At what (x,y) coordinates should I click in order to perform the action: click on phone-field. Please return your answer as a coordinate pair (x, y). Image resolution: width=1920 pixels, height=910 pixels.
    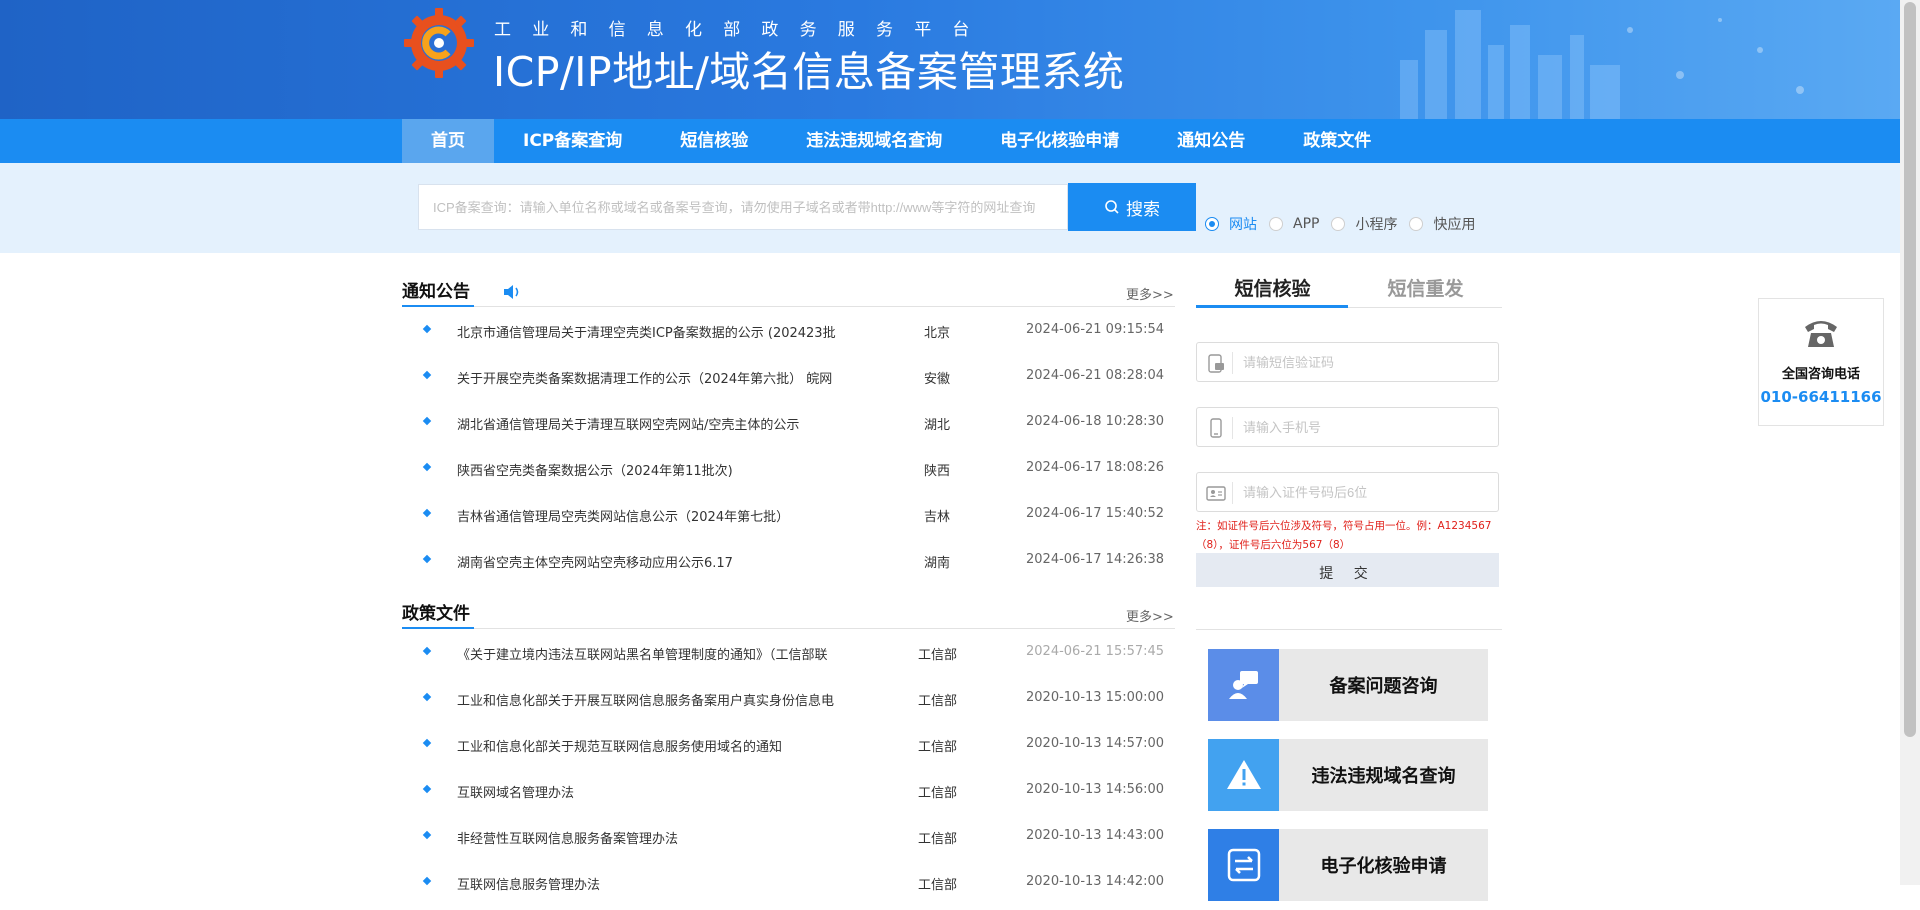
    Looking at the image, I should click on (1347, 427).